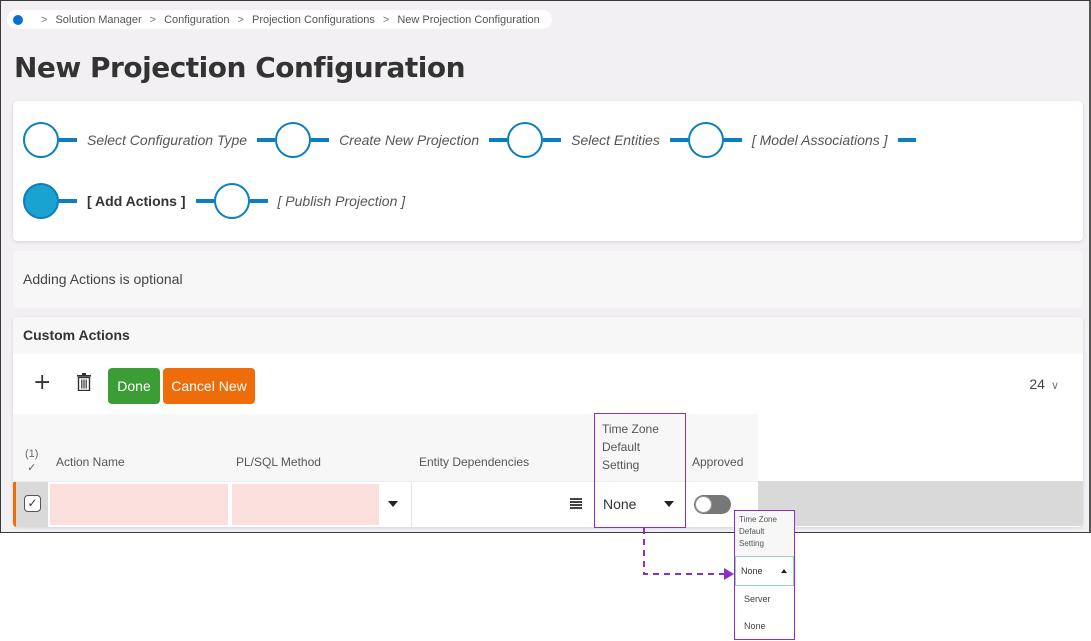 The image size is (1091, 641). Describe the element at coordinates (688, 554) in the screenshot. I see `callout-arrow` at that location.